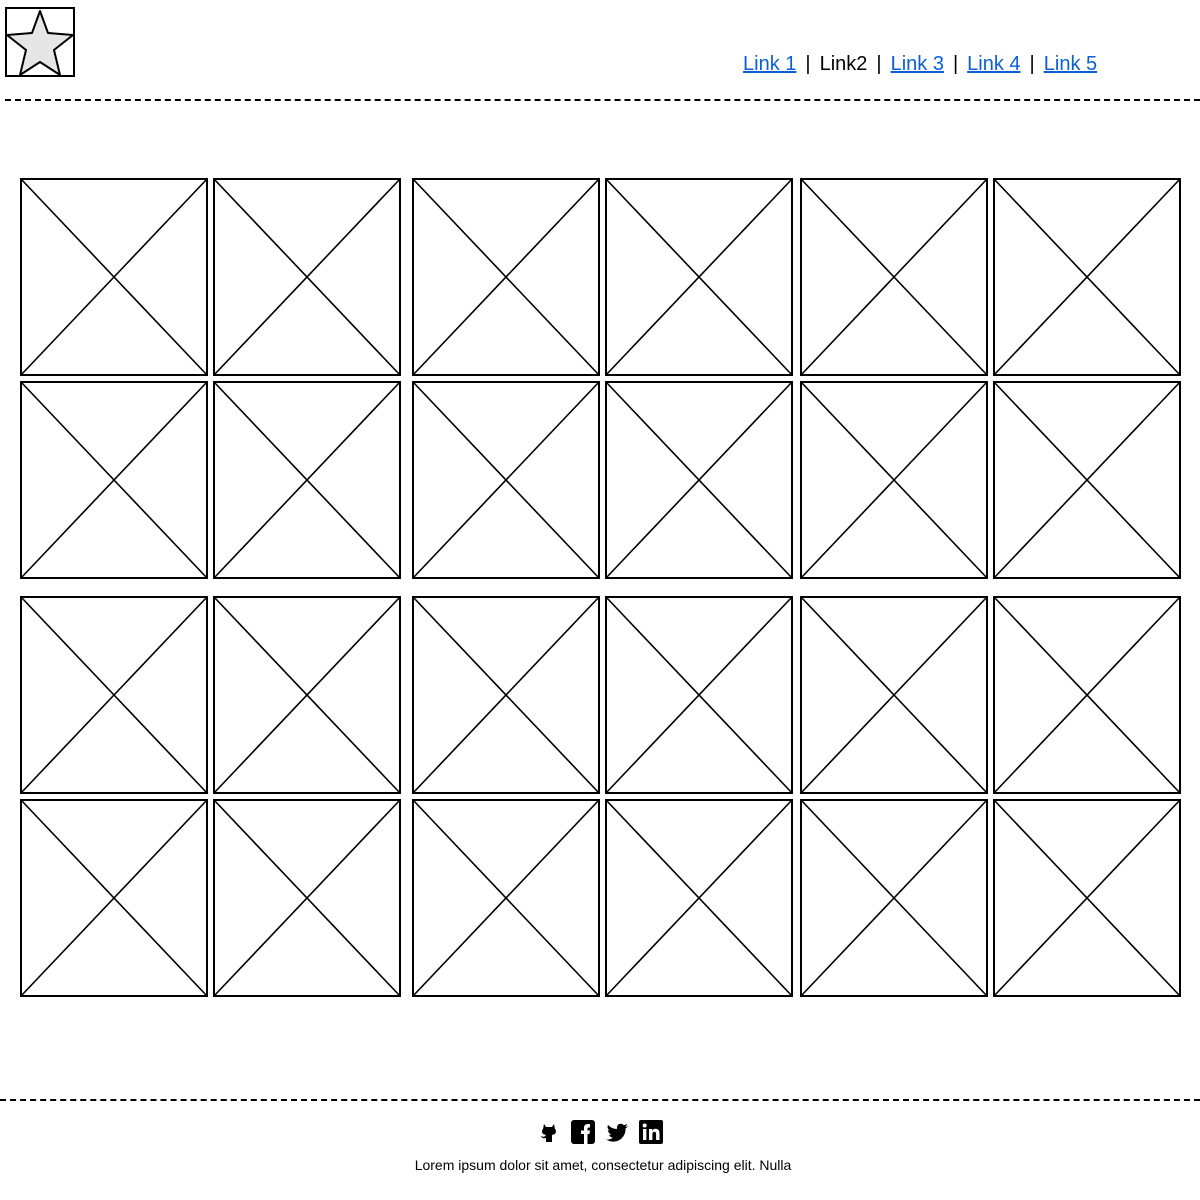 Image resolution: width=1200 pixels, height=1200 pixels. I want to click on nav-link-2: Link2, so click(844, 64).